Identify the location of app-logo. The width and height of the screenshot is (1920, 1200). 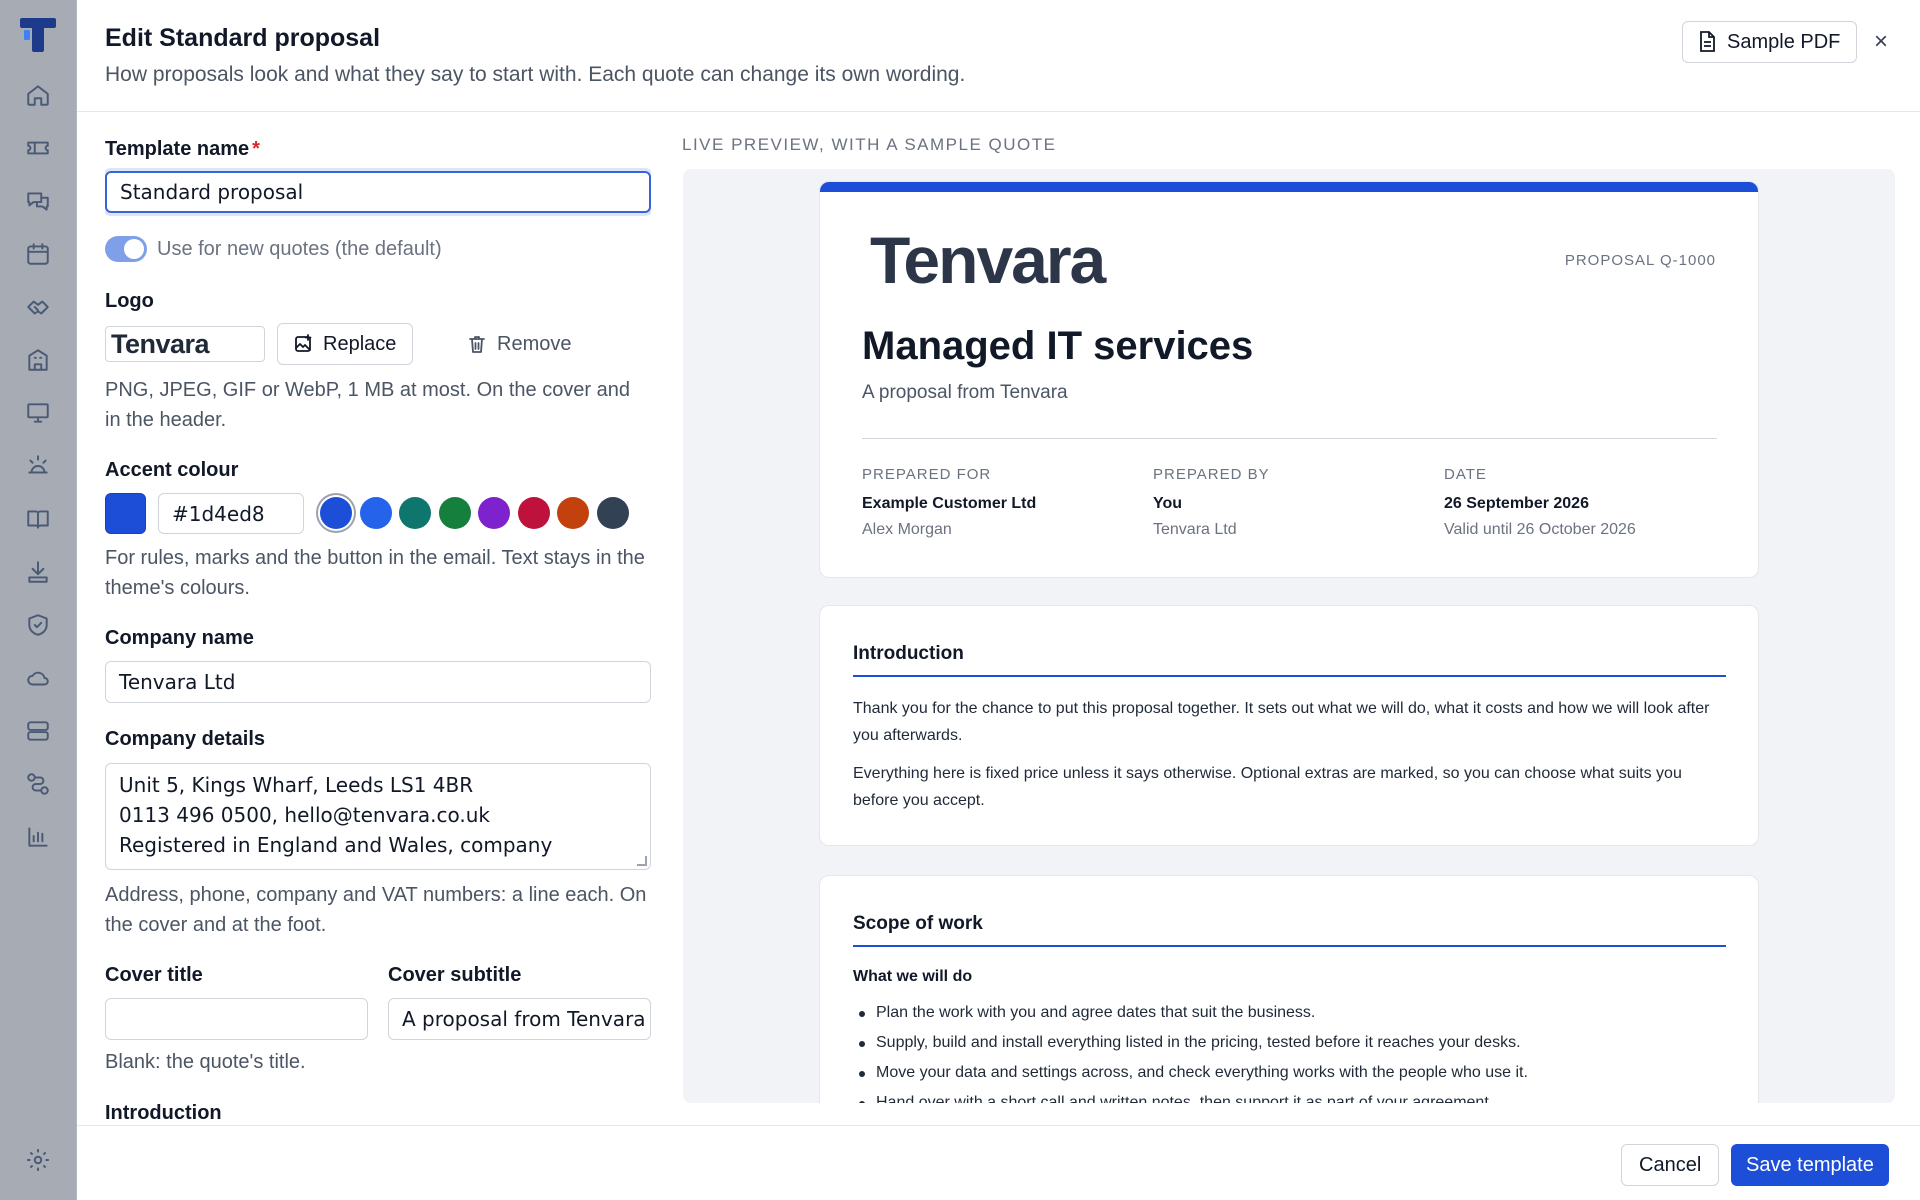
(38, 34).